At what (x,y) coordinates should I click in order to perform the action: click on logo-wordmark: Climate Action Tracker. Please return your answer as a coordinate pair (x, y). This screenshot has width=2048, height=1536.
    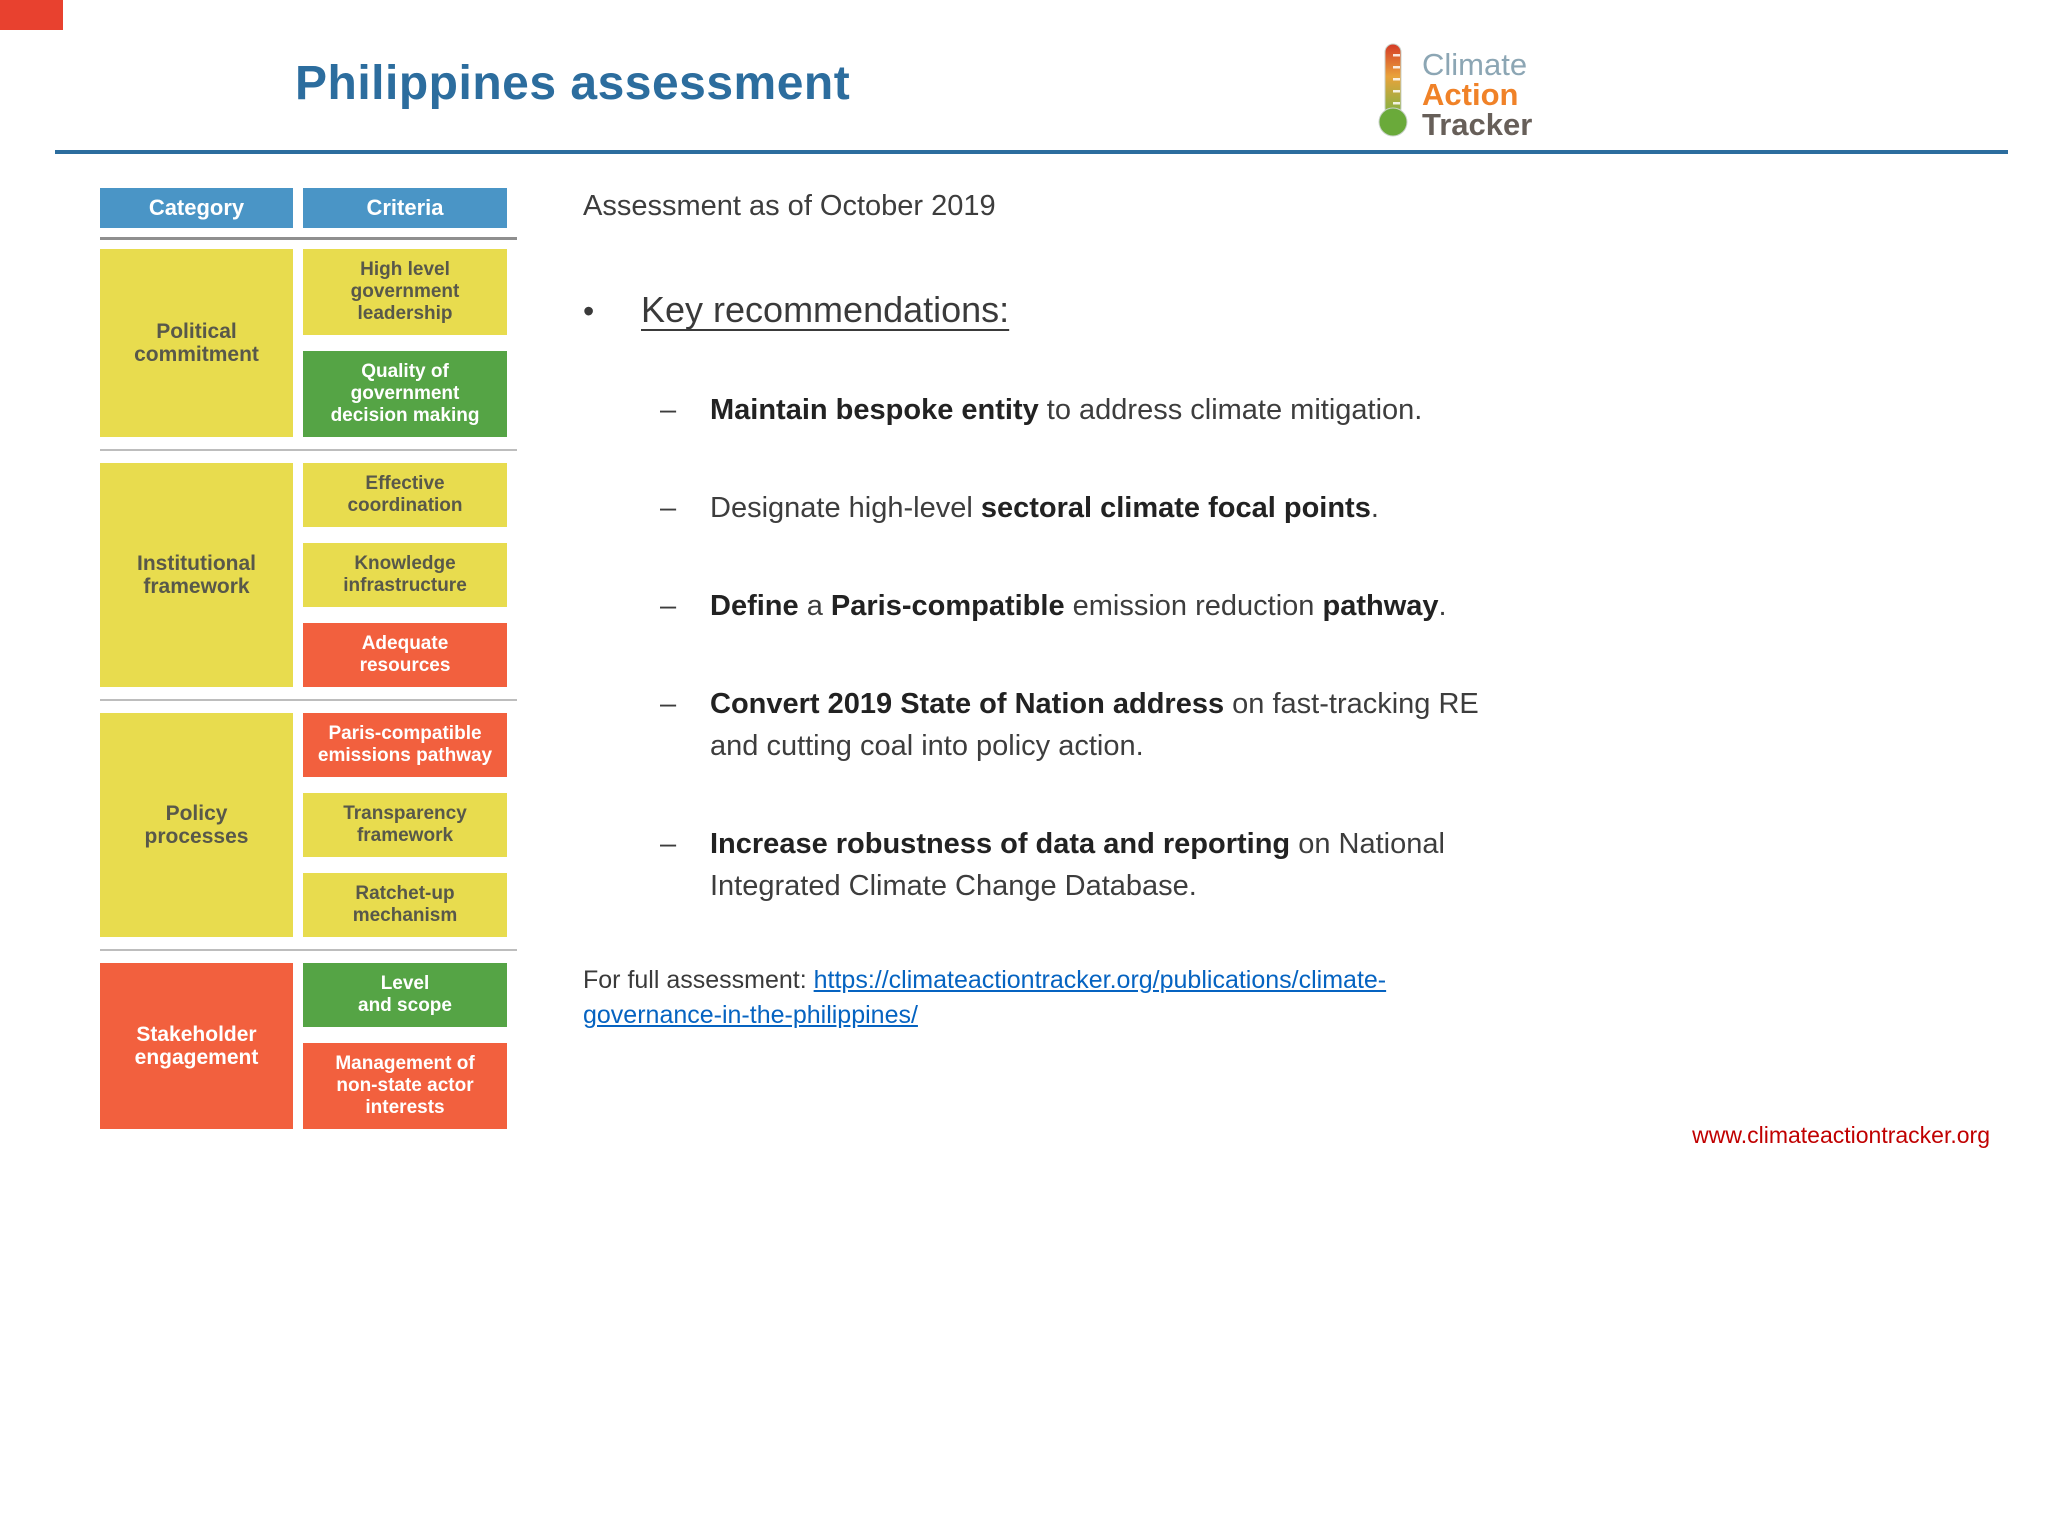
    Looking at the image, I should click on (1477, 94).